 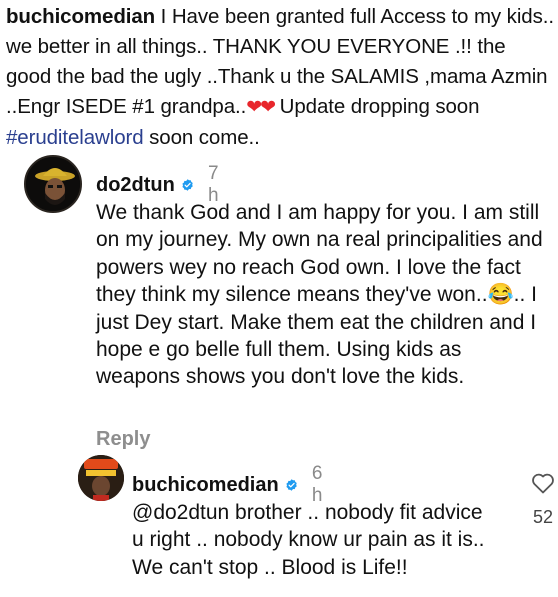 I want to click on post-username: buchicomedian, so click(x=80, y=16).